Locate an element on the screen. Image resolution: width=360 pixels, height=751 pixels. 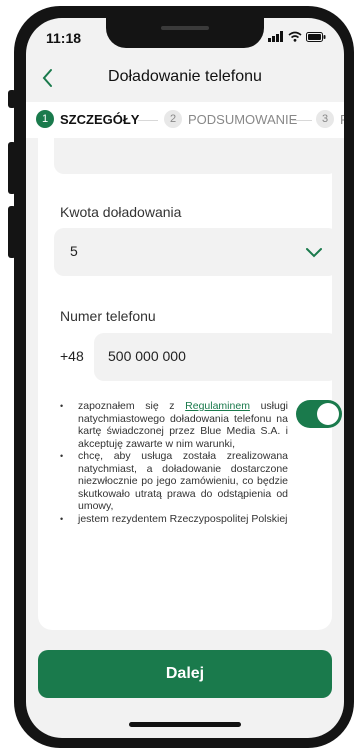
amount-value: 5 is located at coordinates (74, 251).